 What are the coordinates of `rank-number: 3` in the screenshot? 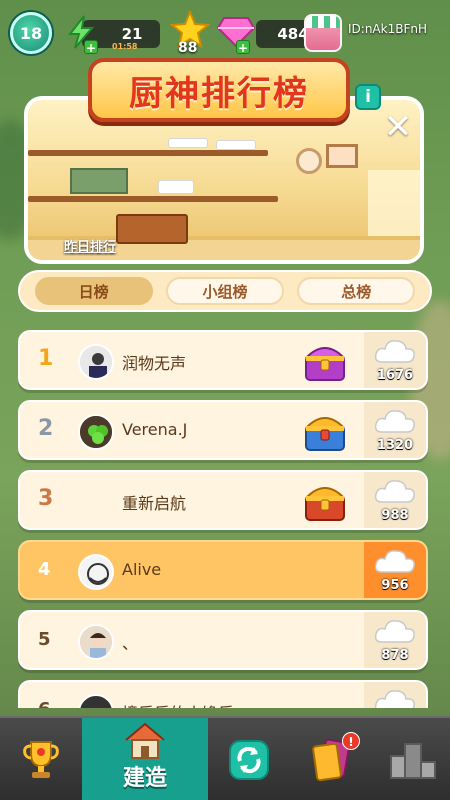 It's located at (46, 498).